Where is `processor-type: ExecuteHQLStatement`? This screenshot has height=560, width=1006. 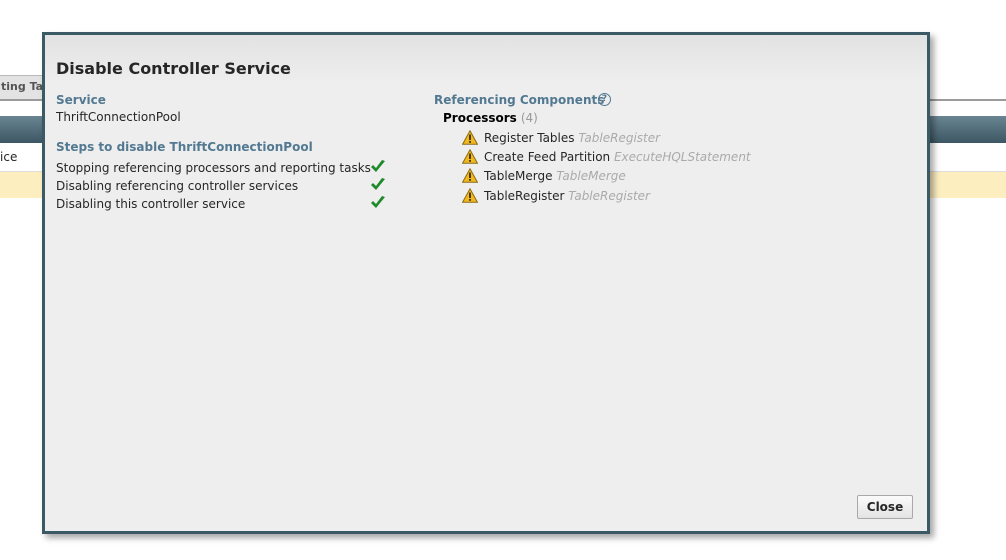 processor-type: ExecuteHQLStatement is located at coordinates (682, 157).